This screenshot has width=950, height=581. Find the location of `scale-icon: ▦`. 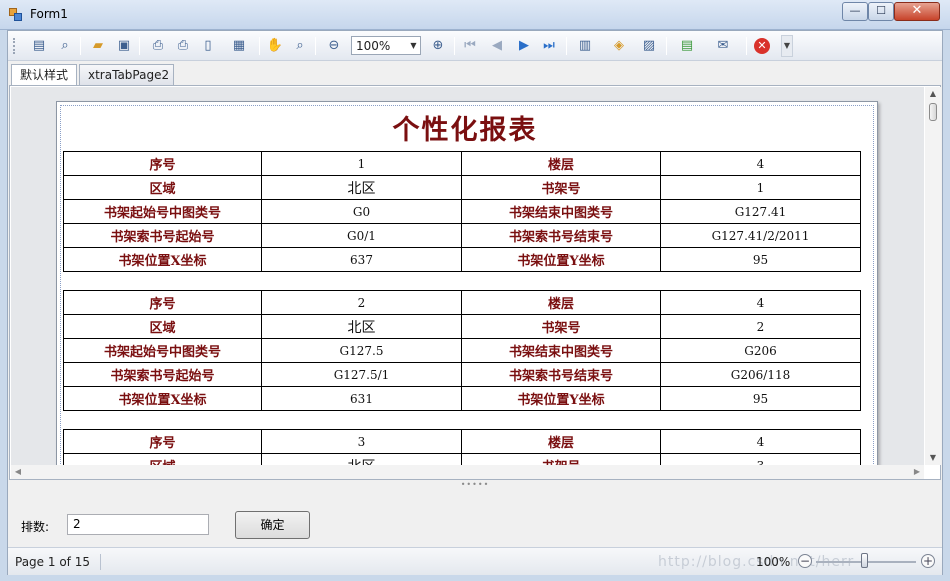

scale-icon: ▦ is located at coordinates (239, 46).